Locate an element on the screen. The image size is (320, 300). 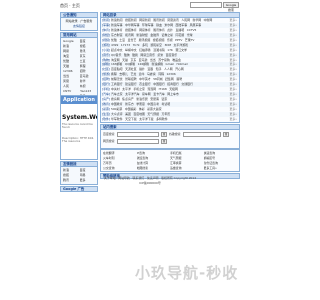
directory-link: 天空下载 is located at coordinates (131, 119).